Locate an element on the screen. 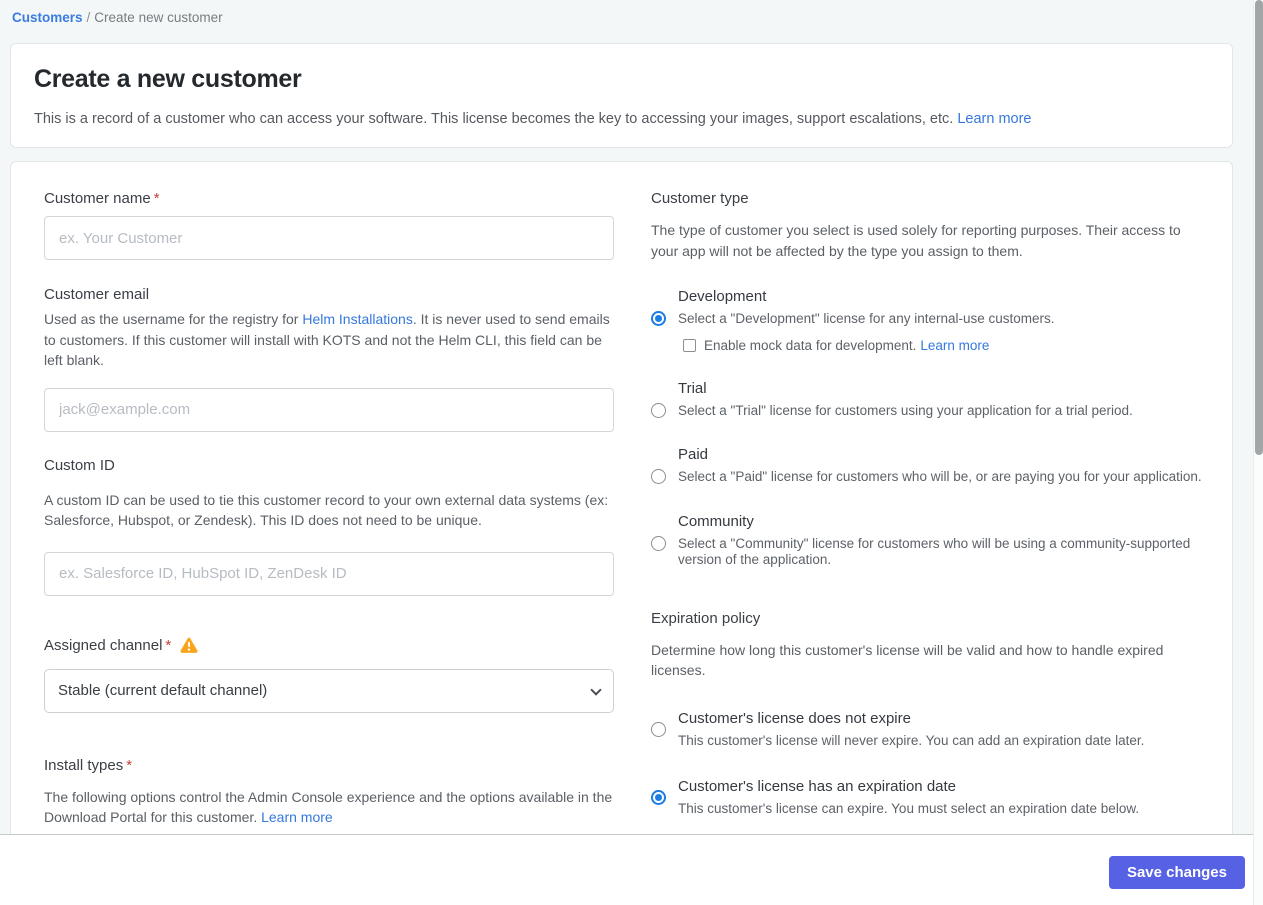  radio-development is located at coordinates (658, 318).